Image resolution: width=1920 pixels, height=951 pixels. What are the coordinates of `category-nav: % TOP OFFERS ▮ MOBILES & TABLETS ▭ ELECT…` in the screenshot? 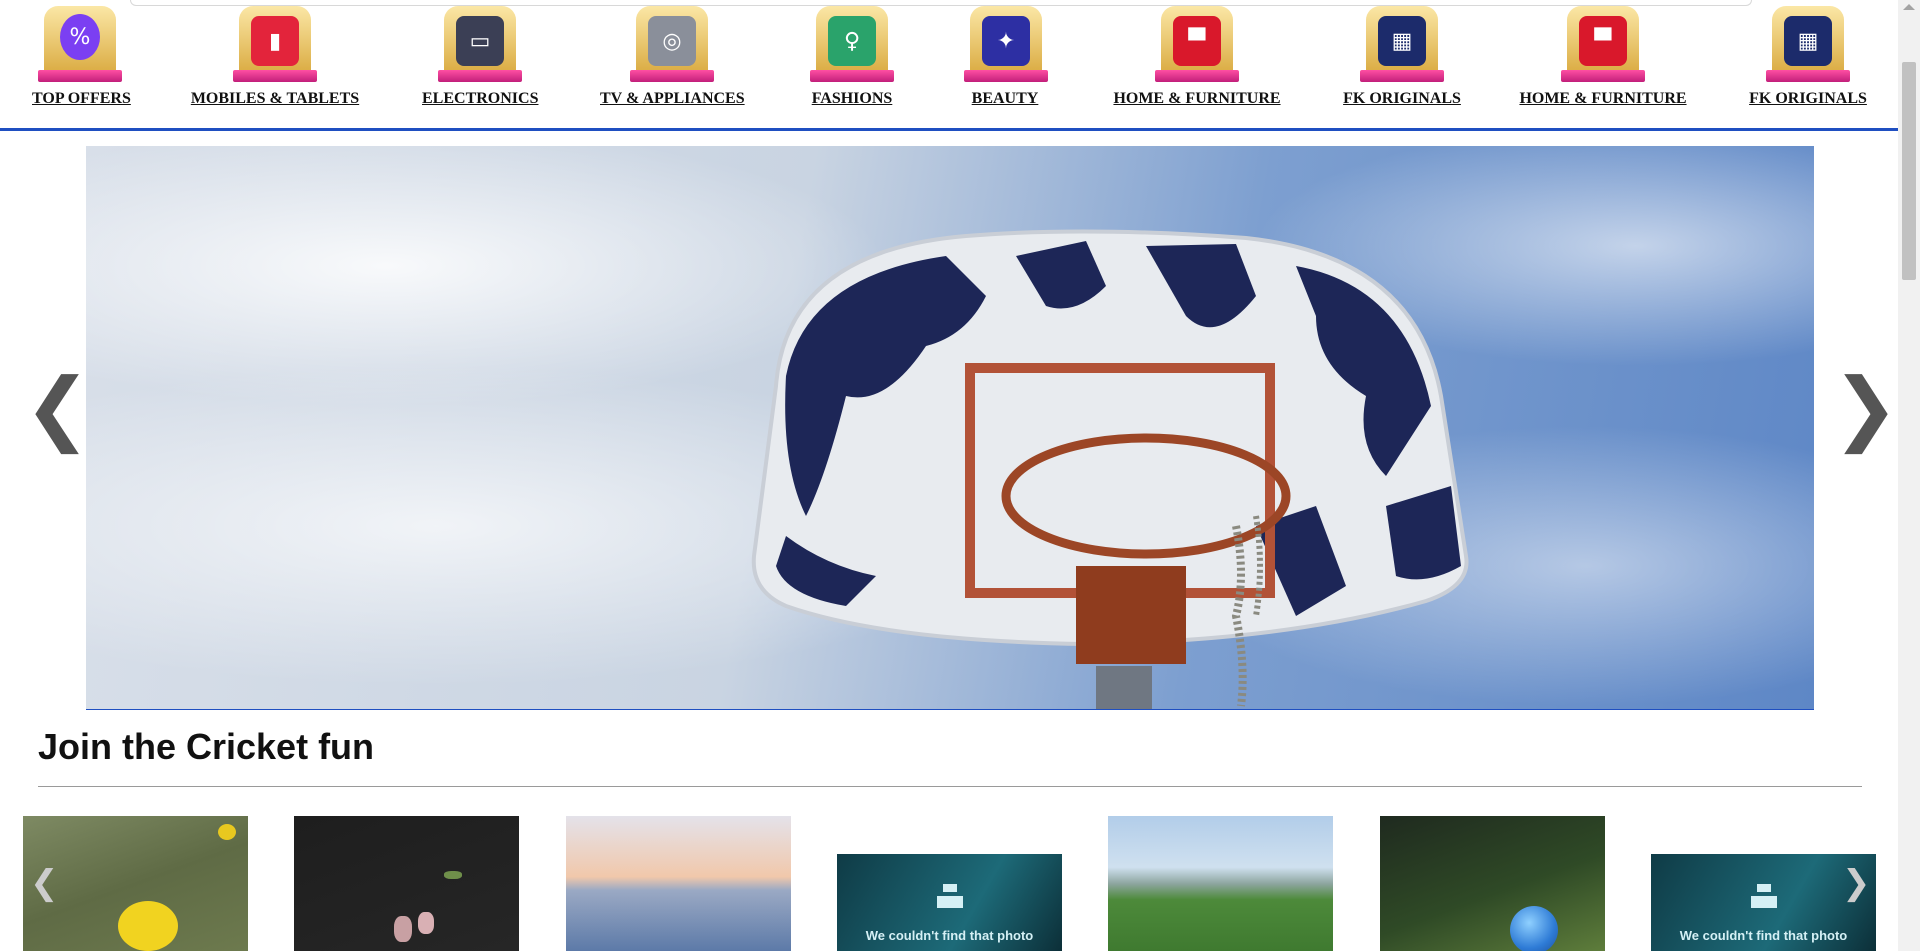 It's located at (949, 65).